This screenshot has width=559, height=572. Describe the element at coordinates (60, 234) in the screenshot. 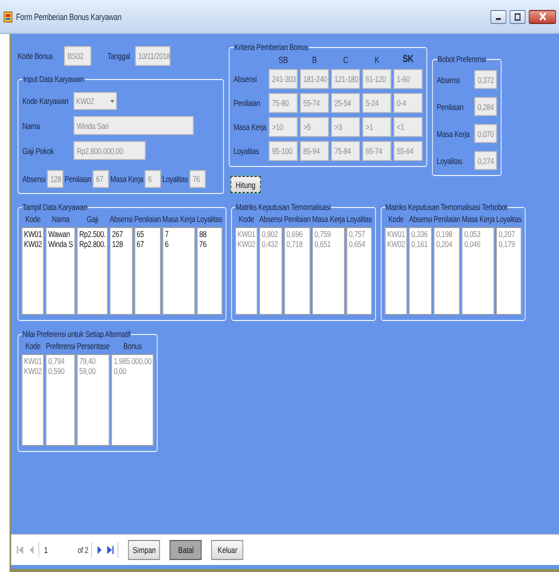

I see `list-item: Wawan` at that location.